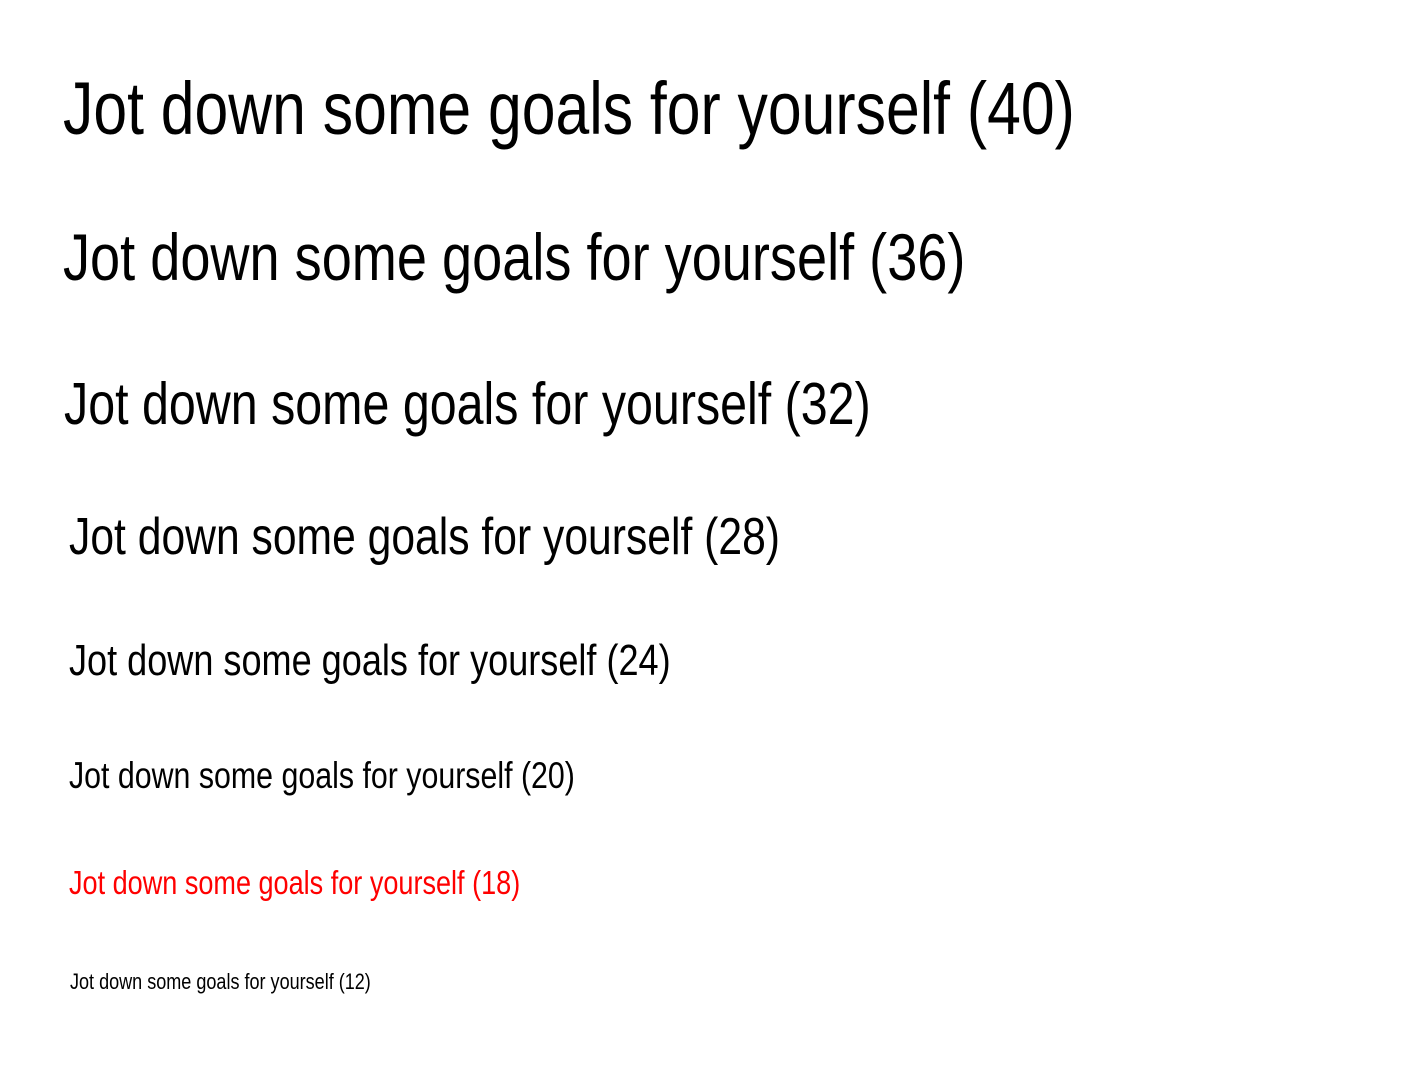  Describe the element at coordinates (295, 882) in the screenshot. I see `sample-line-18-highlighted: Jot down some goals for yourself (18)` at that location.